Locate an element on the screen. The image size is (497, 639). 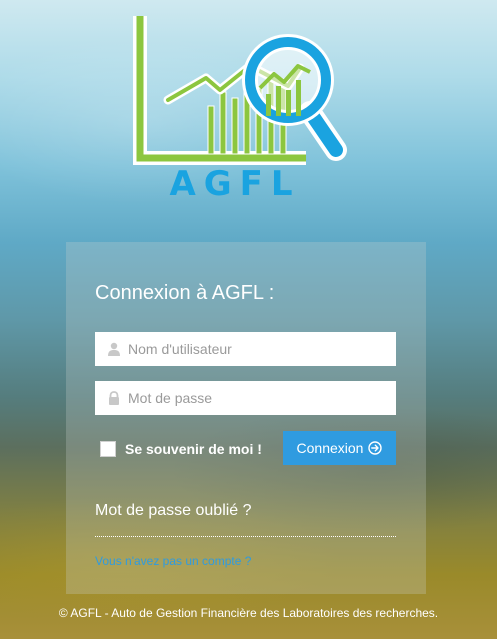
remember-checkbox is located at coordinates (108, 449).